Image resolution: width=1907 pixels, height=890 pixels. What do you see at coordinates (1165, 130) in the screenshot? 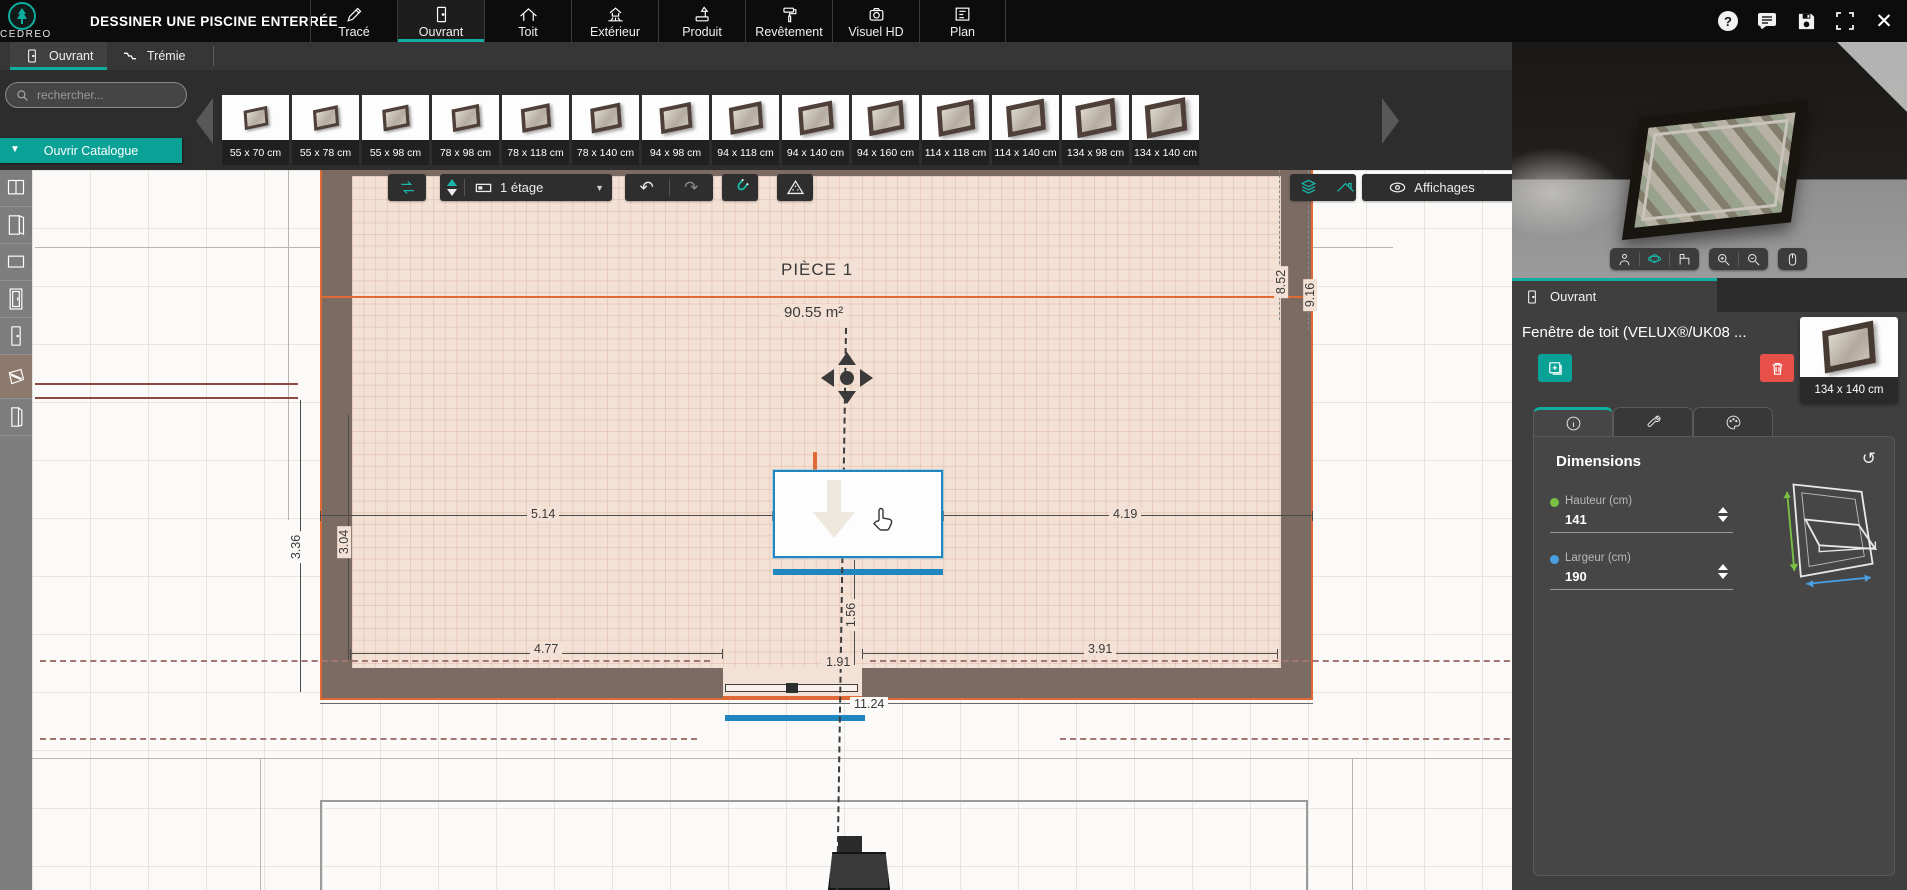
I see `catalog-item: 134 x 140 cm` at bounding box center [1165, 130].